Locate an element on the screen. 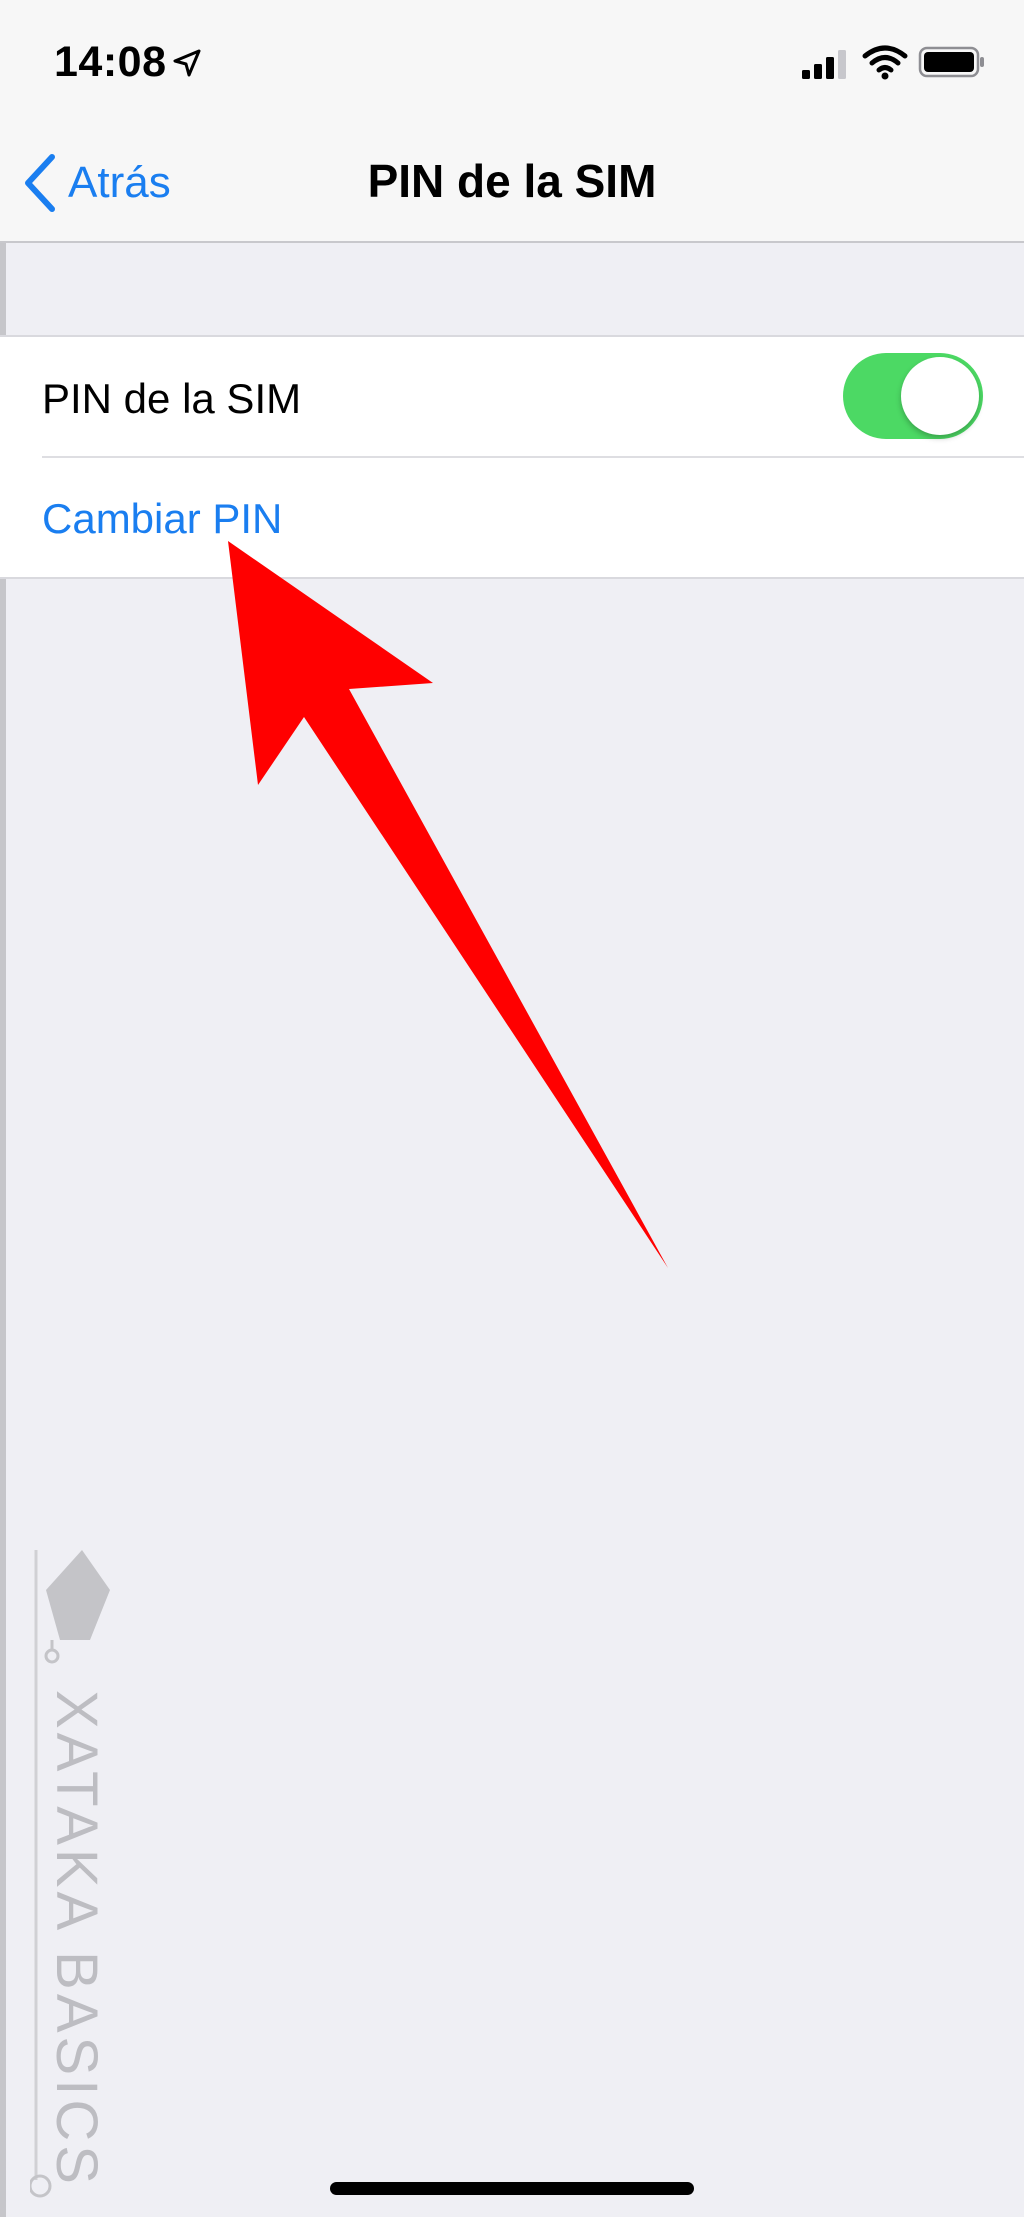 This screenshot has width=1024, height=2217. change-pin-row: Cambiar PIN is located at coordinates (512, 516).